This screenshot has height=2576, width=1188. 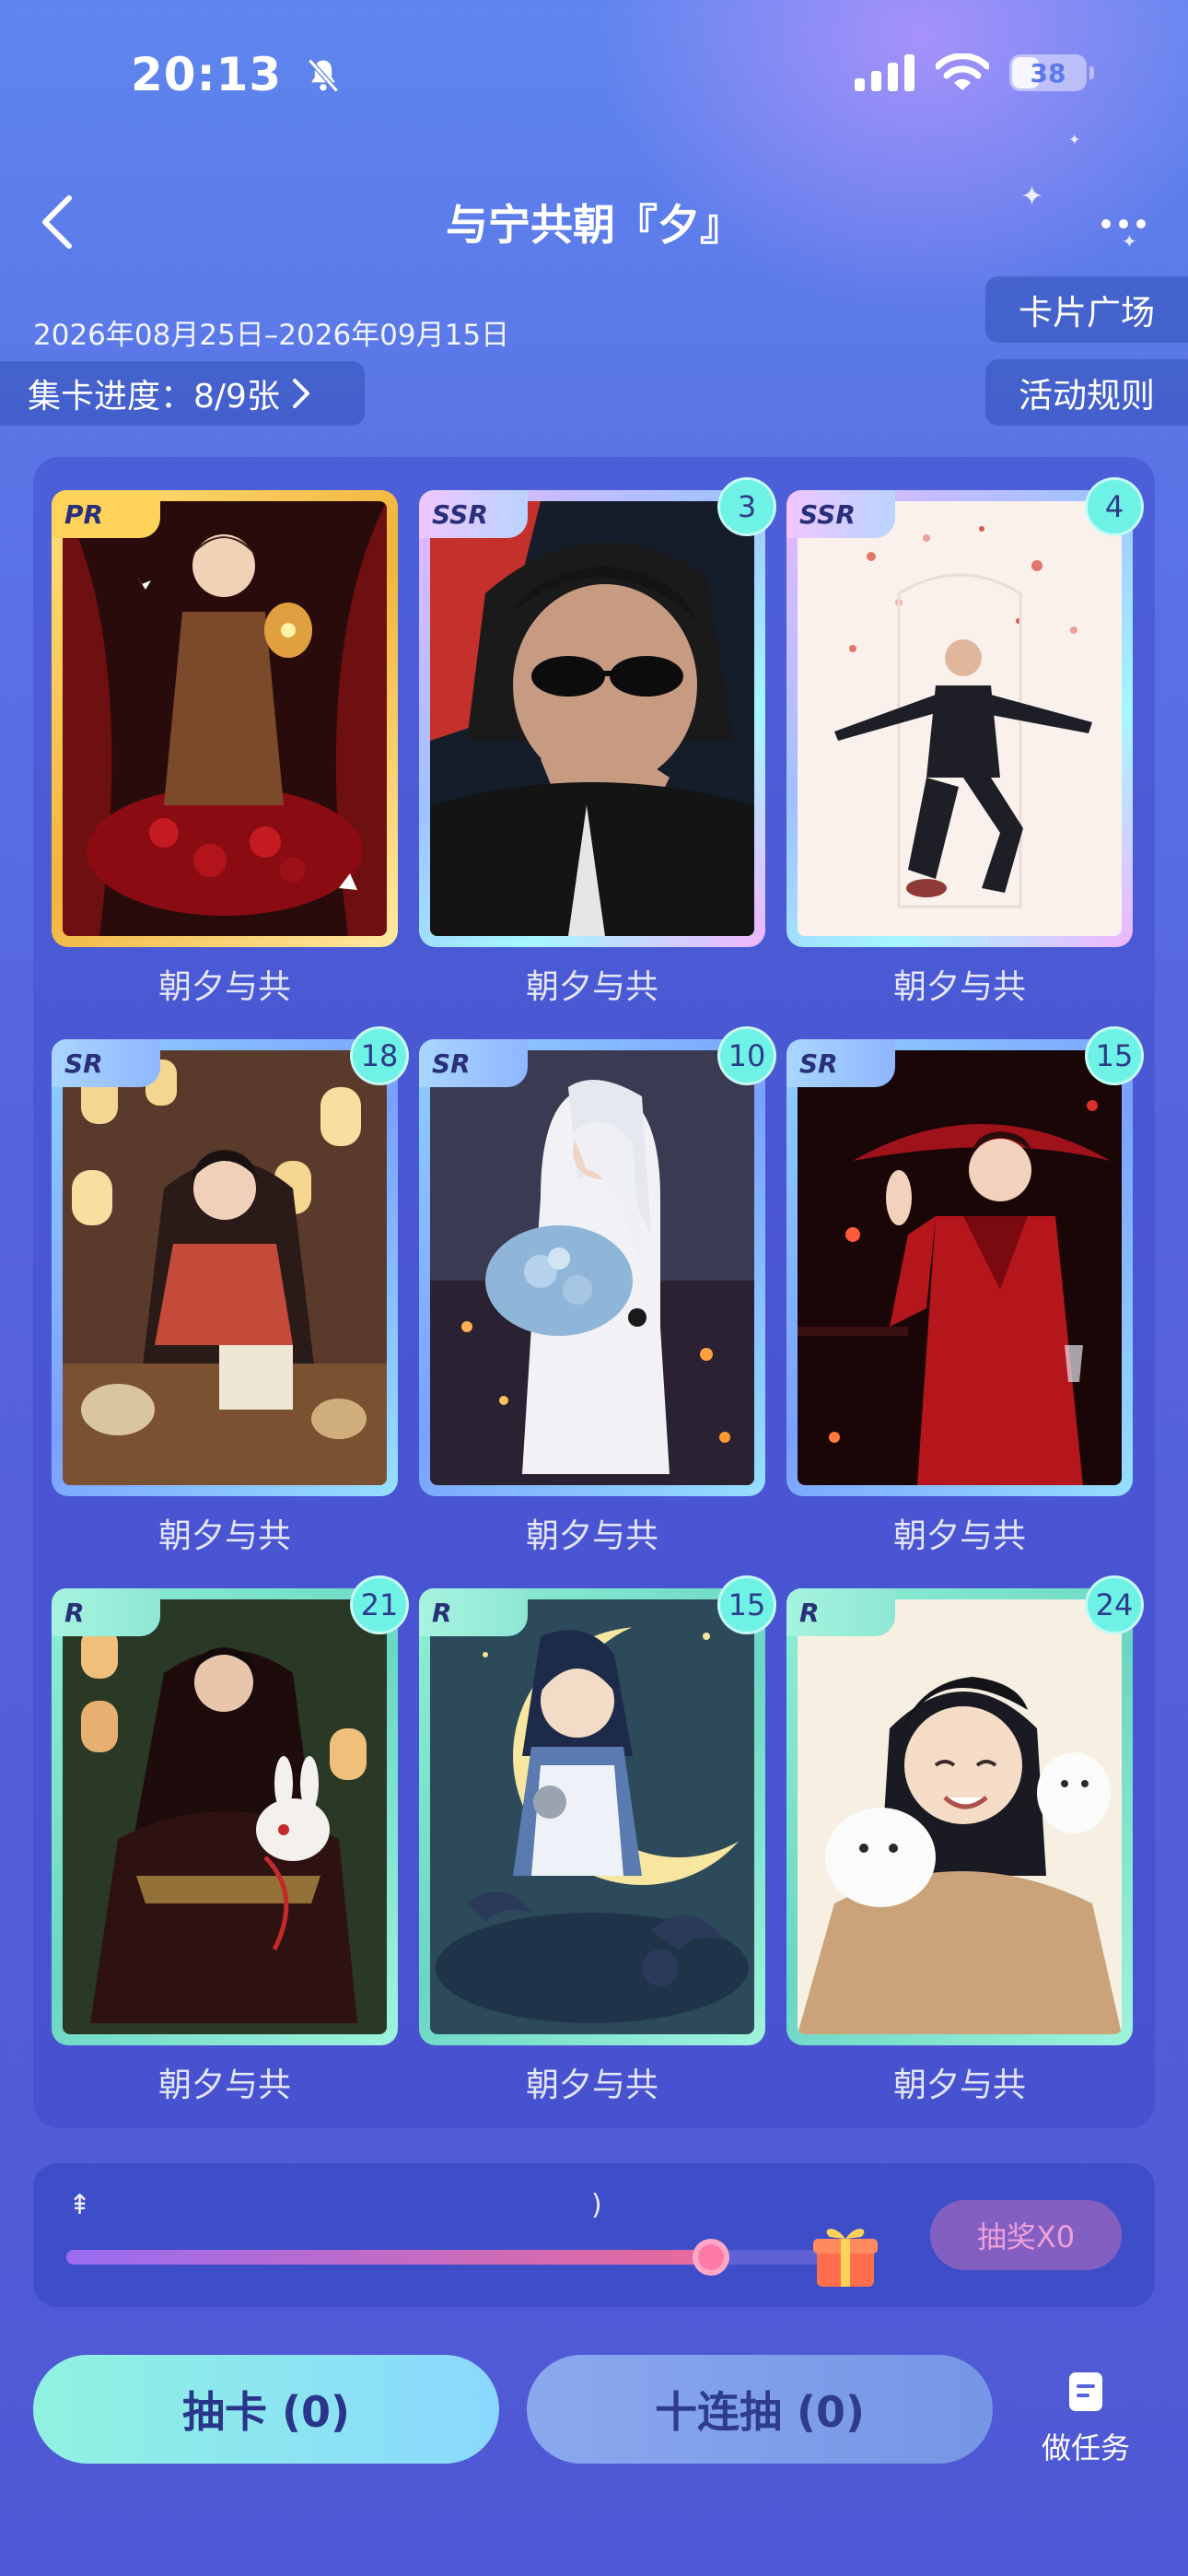 I want to click on collection-progress-button: 集卡进度：8/9张, so click(x=182, y=393).